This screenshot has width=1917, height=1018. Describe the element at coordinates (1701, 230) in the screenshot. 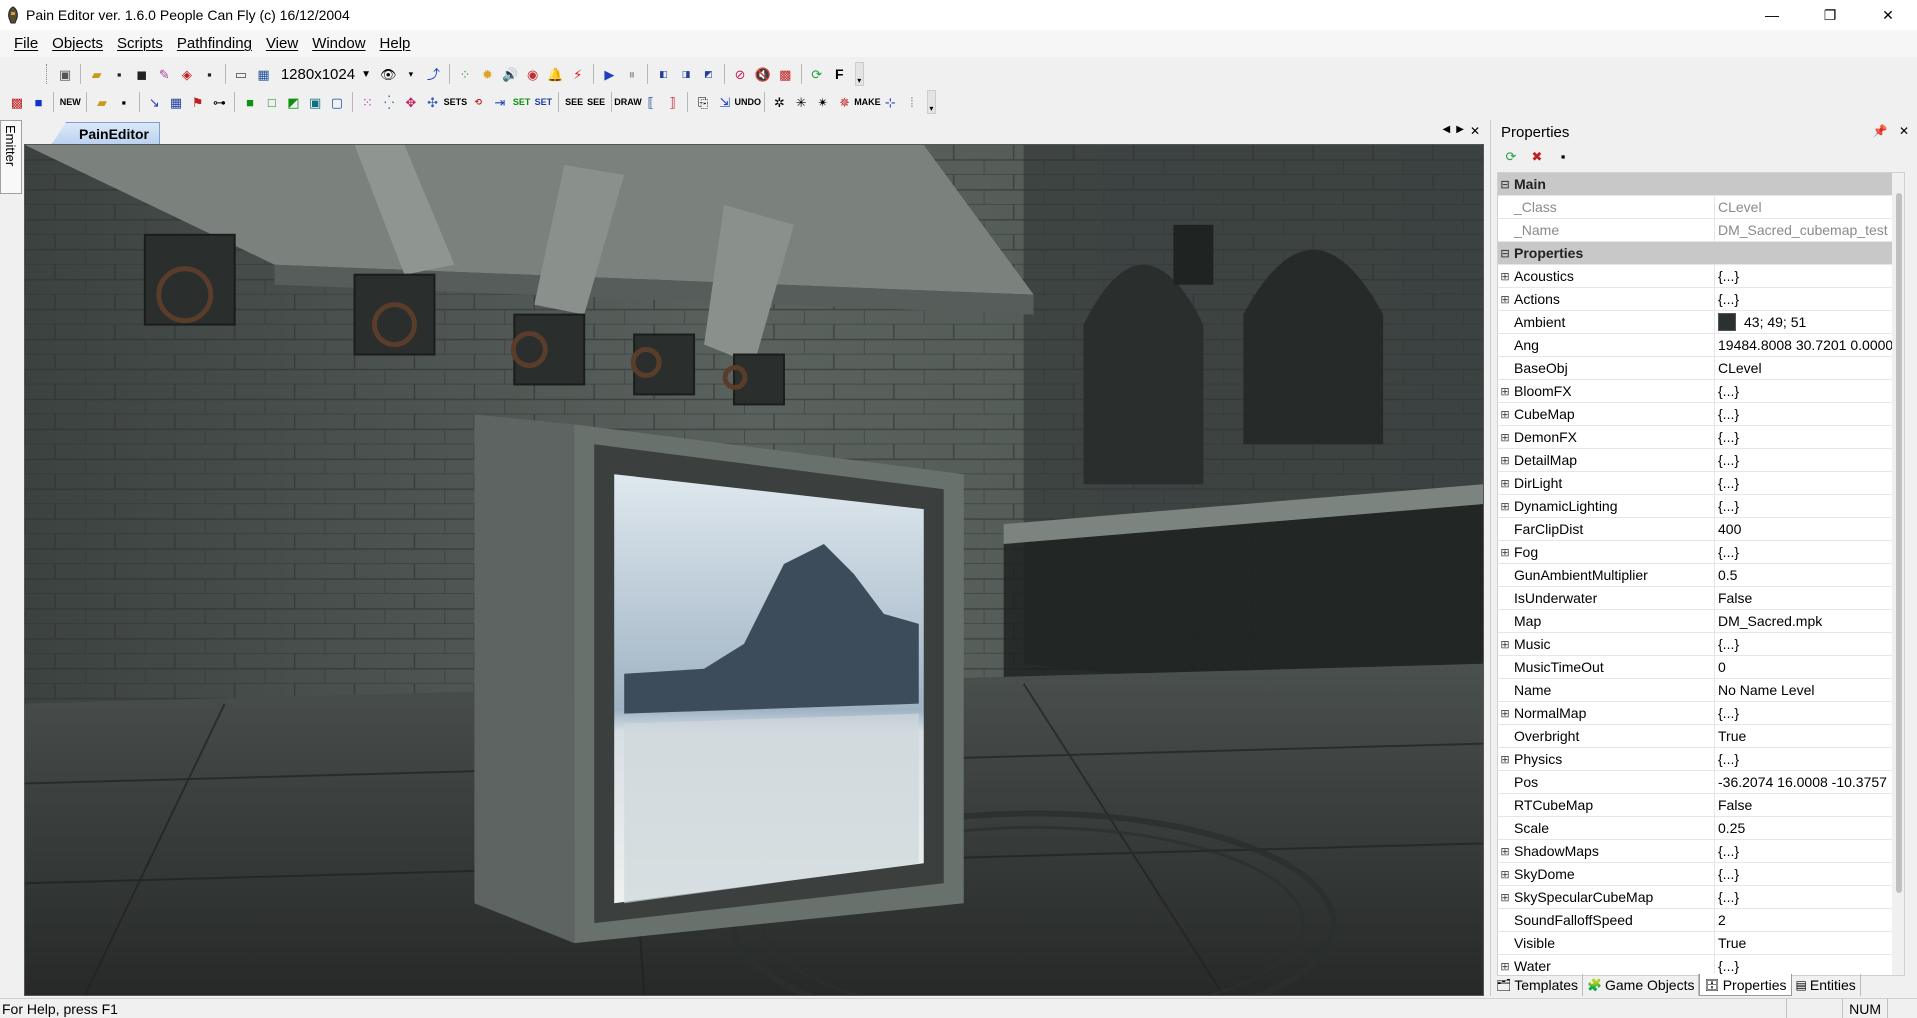

I see `property-row: _Name DM_Sacred_cubemap_test` at that location.